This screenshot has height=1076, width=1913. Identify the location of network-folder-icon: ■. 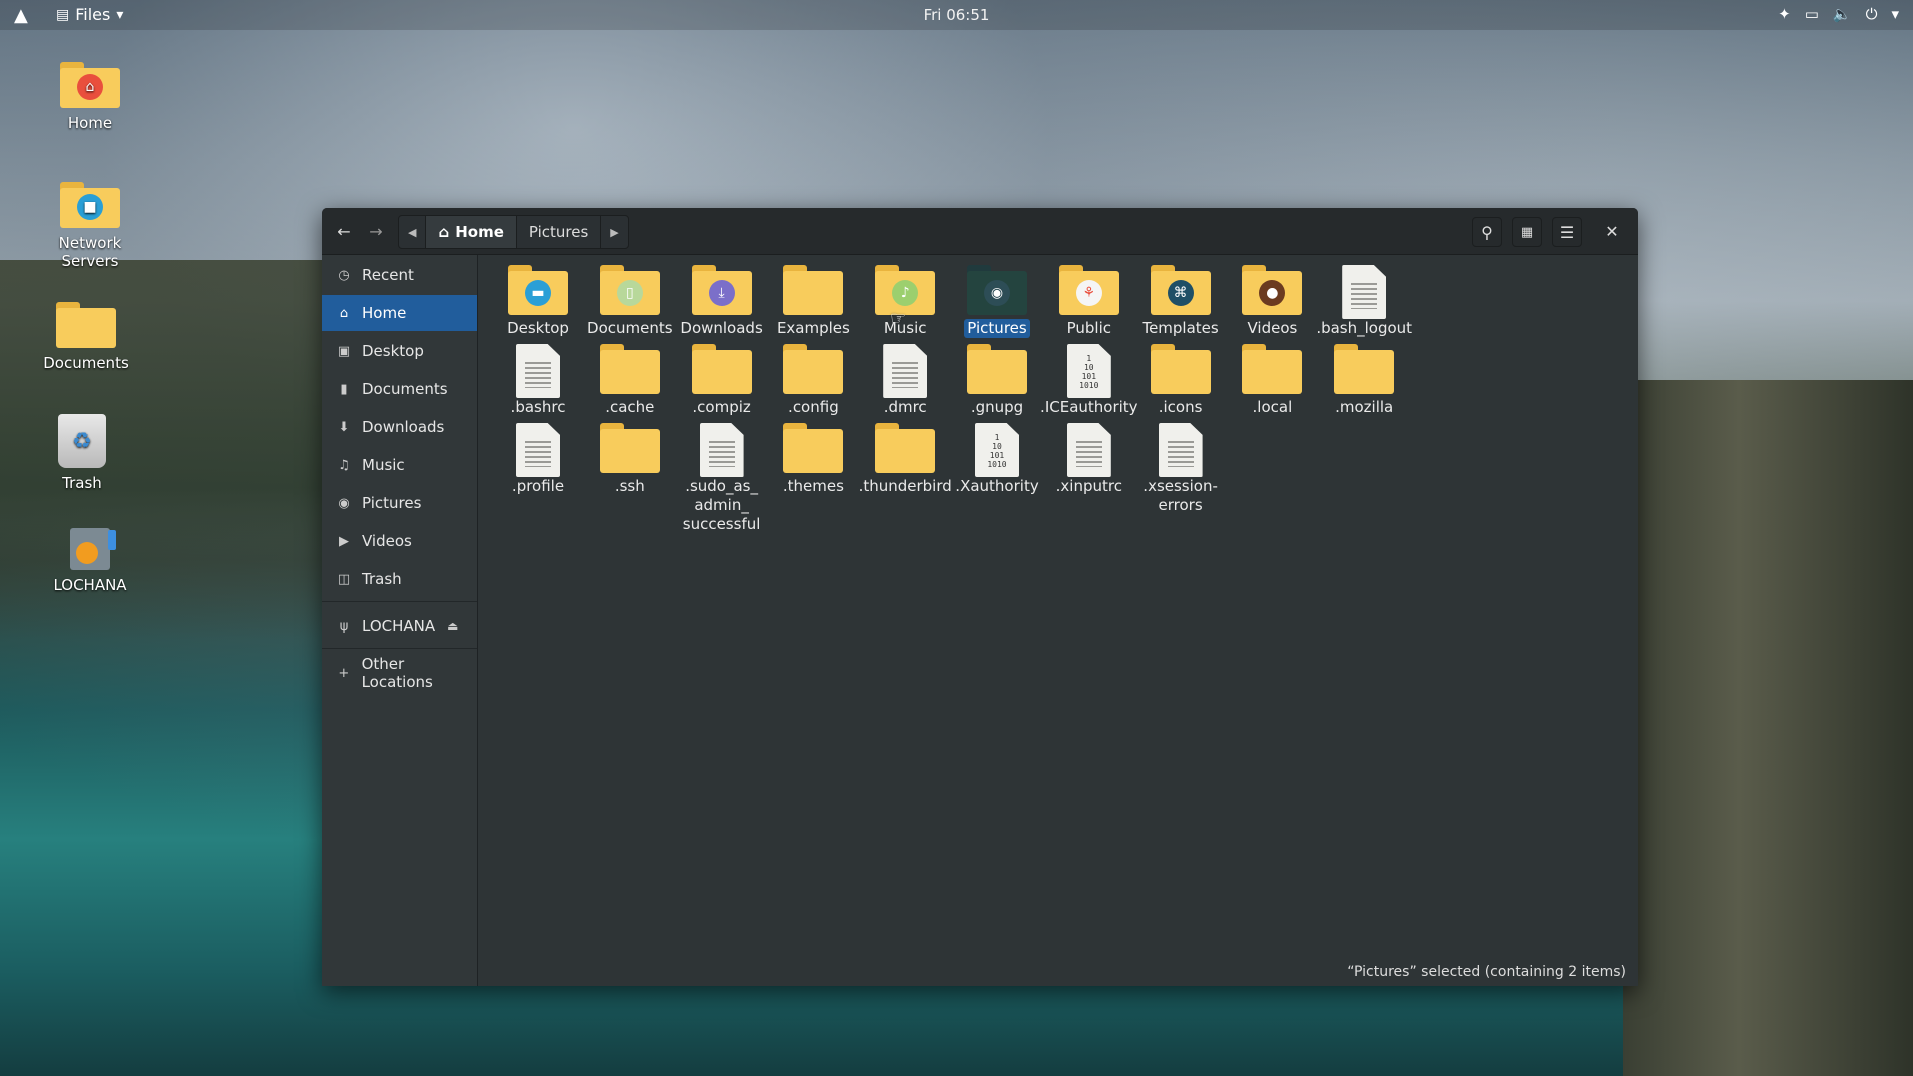
(90, 205).